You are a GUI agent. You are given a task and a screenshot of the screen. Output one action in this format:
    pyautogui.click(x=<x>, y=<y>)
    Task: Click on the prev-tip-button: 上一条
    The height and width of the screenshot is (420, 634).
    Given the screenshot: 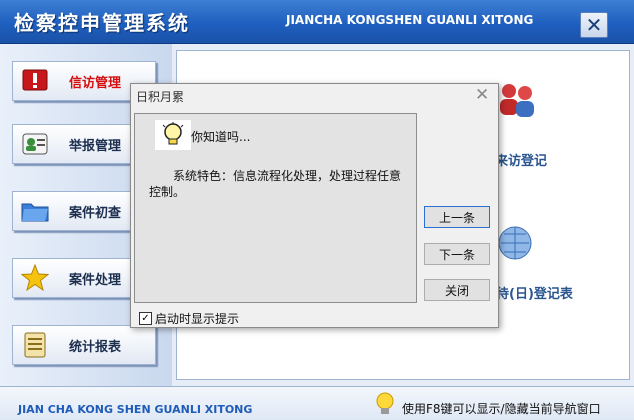 What is the action you would take?
    pyautogui.click(x=457, y=217)
    